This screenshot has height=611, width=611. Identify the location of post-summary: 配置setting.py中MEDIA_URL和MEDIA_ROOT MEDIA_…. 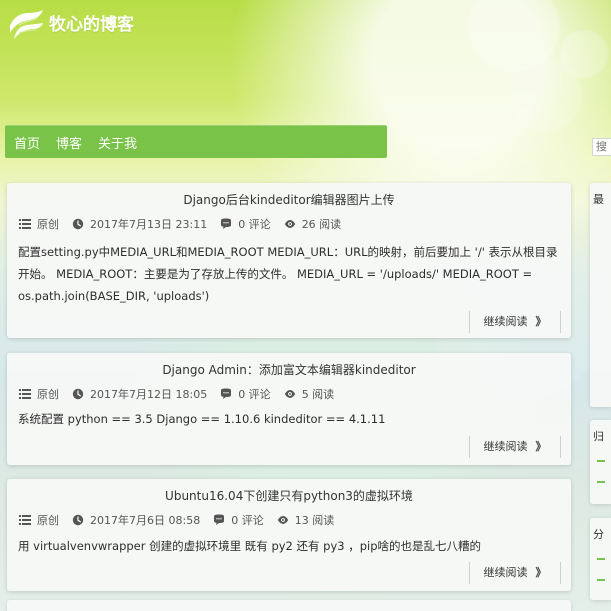
(288, 274).